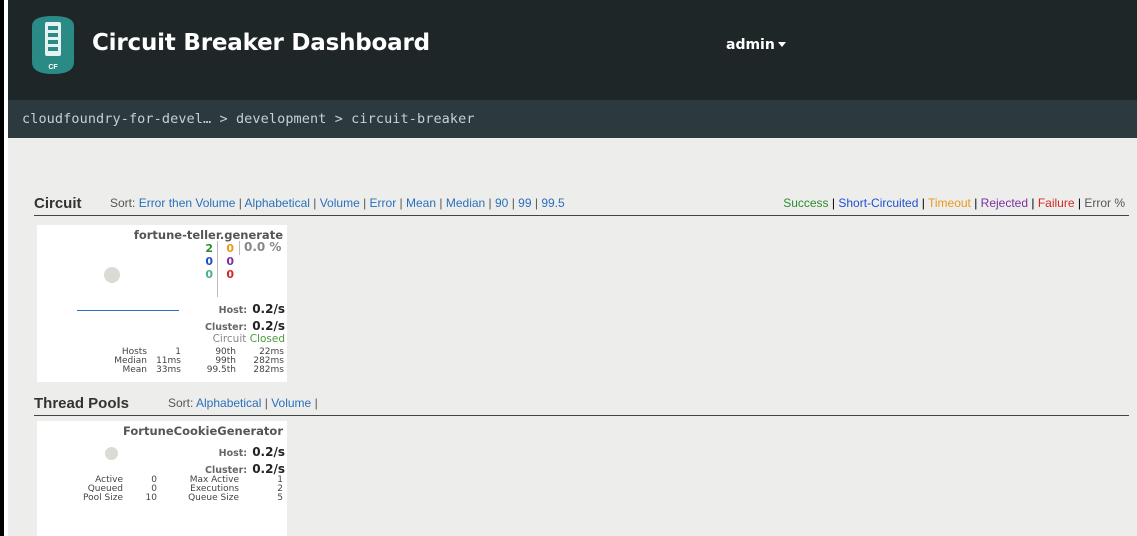  What do you see at coordinates (412, 119) in the screenshot?
I see `breadcrumb-service: circuit-breaker` at bounding box center [412, 119].